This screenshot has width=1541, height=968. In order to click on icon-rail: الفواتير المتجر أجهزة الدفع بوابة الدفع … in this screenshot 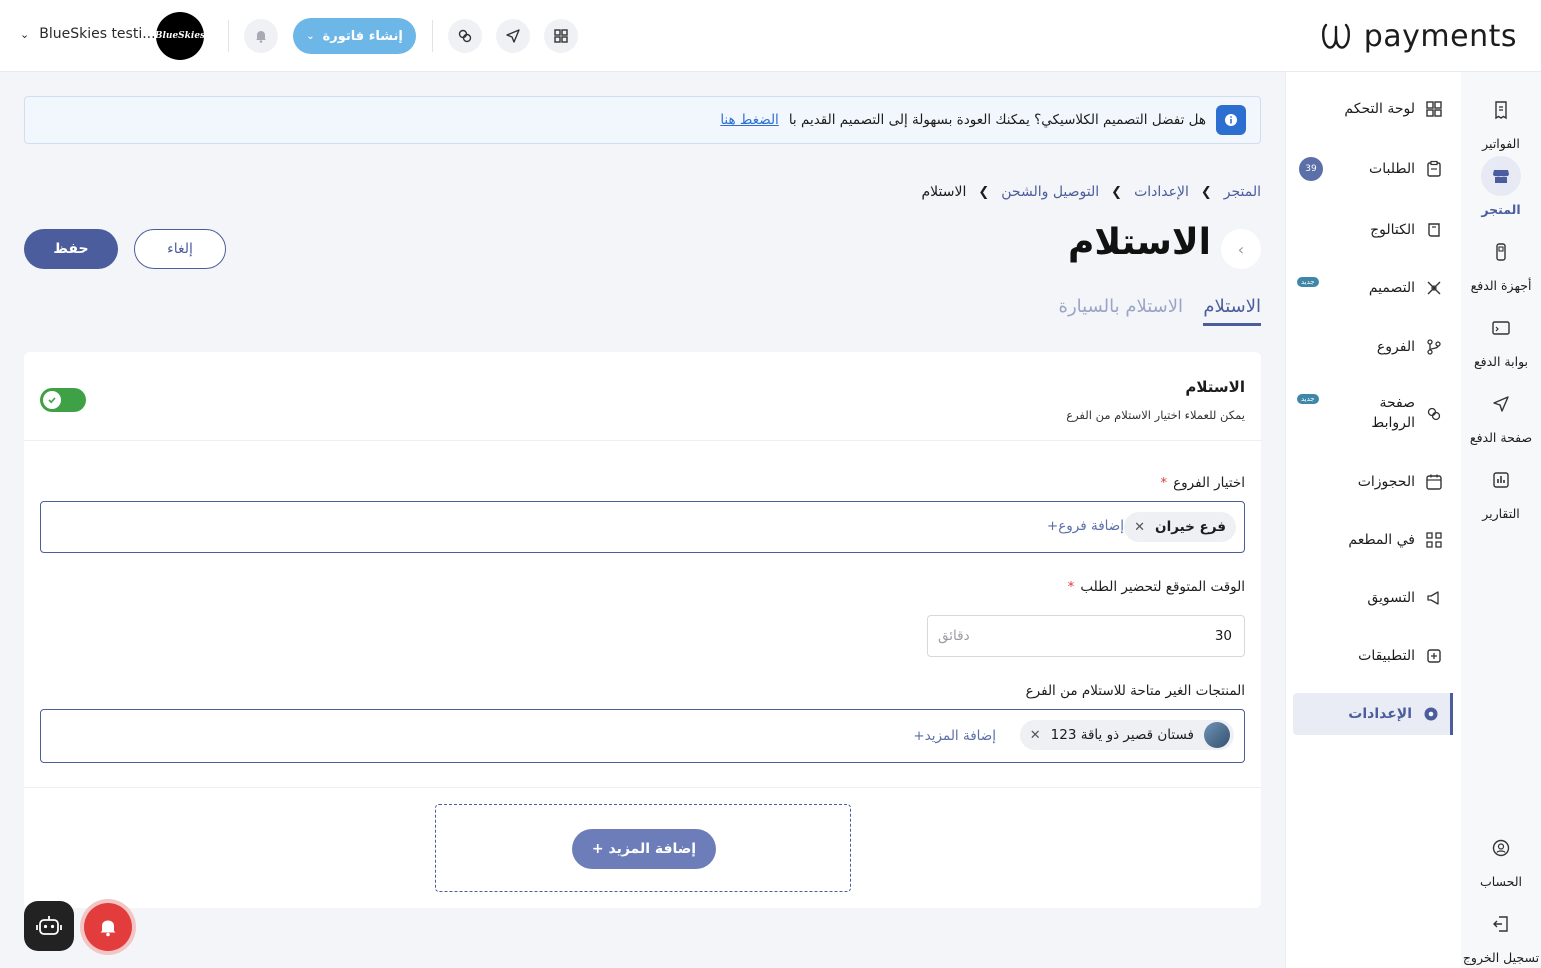, I will do `click(1501, 520)`.